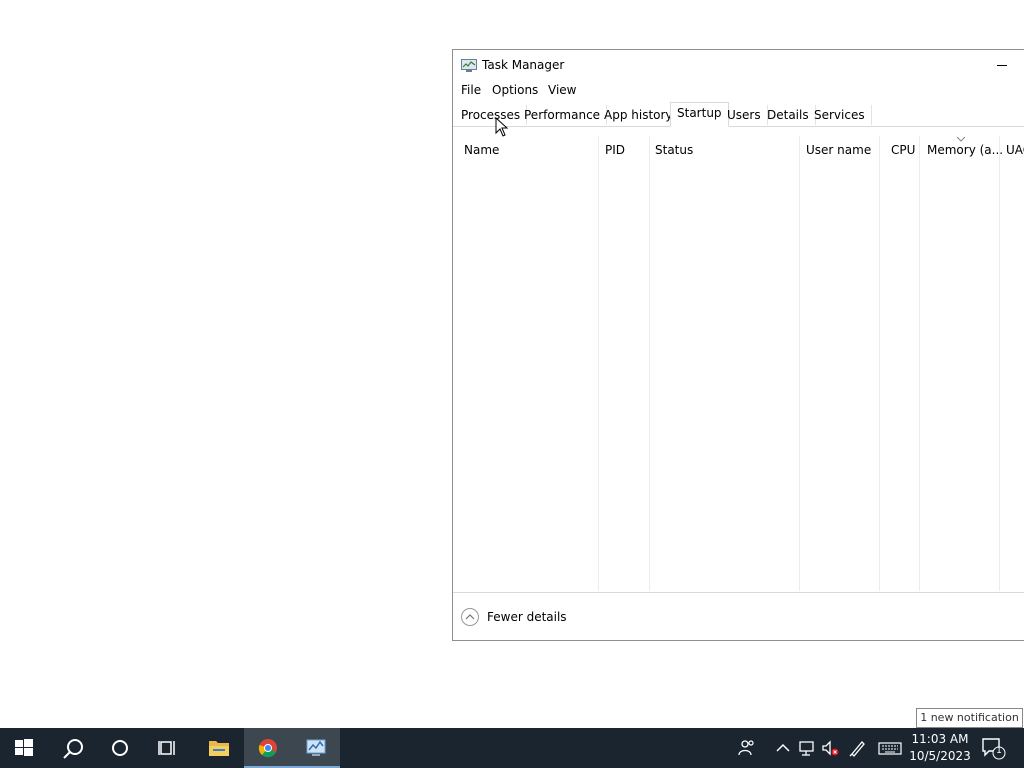  What do you see at coordinates (969, 718) in the screenshot?
I see `notification-tooltip: 1 new notification` at bounding box center [969, 718].